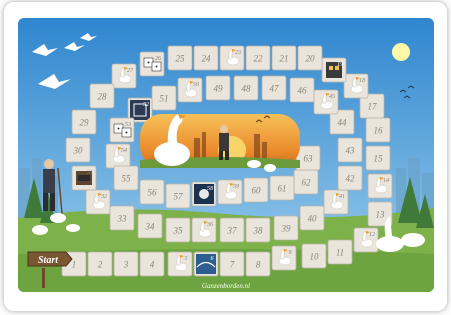 This screenshot has width=451, height=315. I want to click on square-number: 48, so click(247, 89).